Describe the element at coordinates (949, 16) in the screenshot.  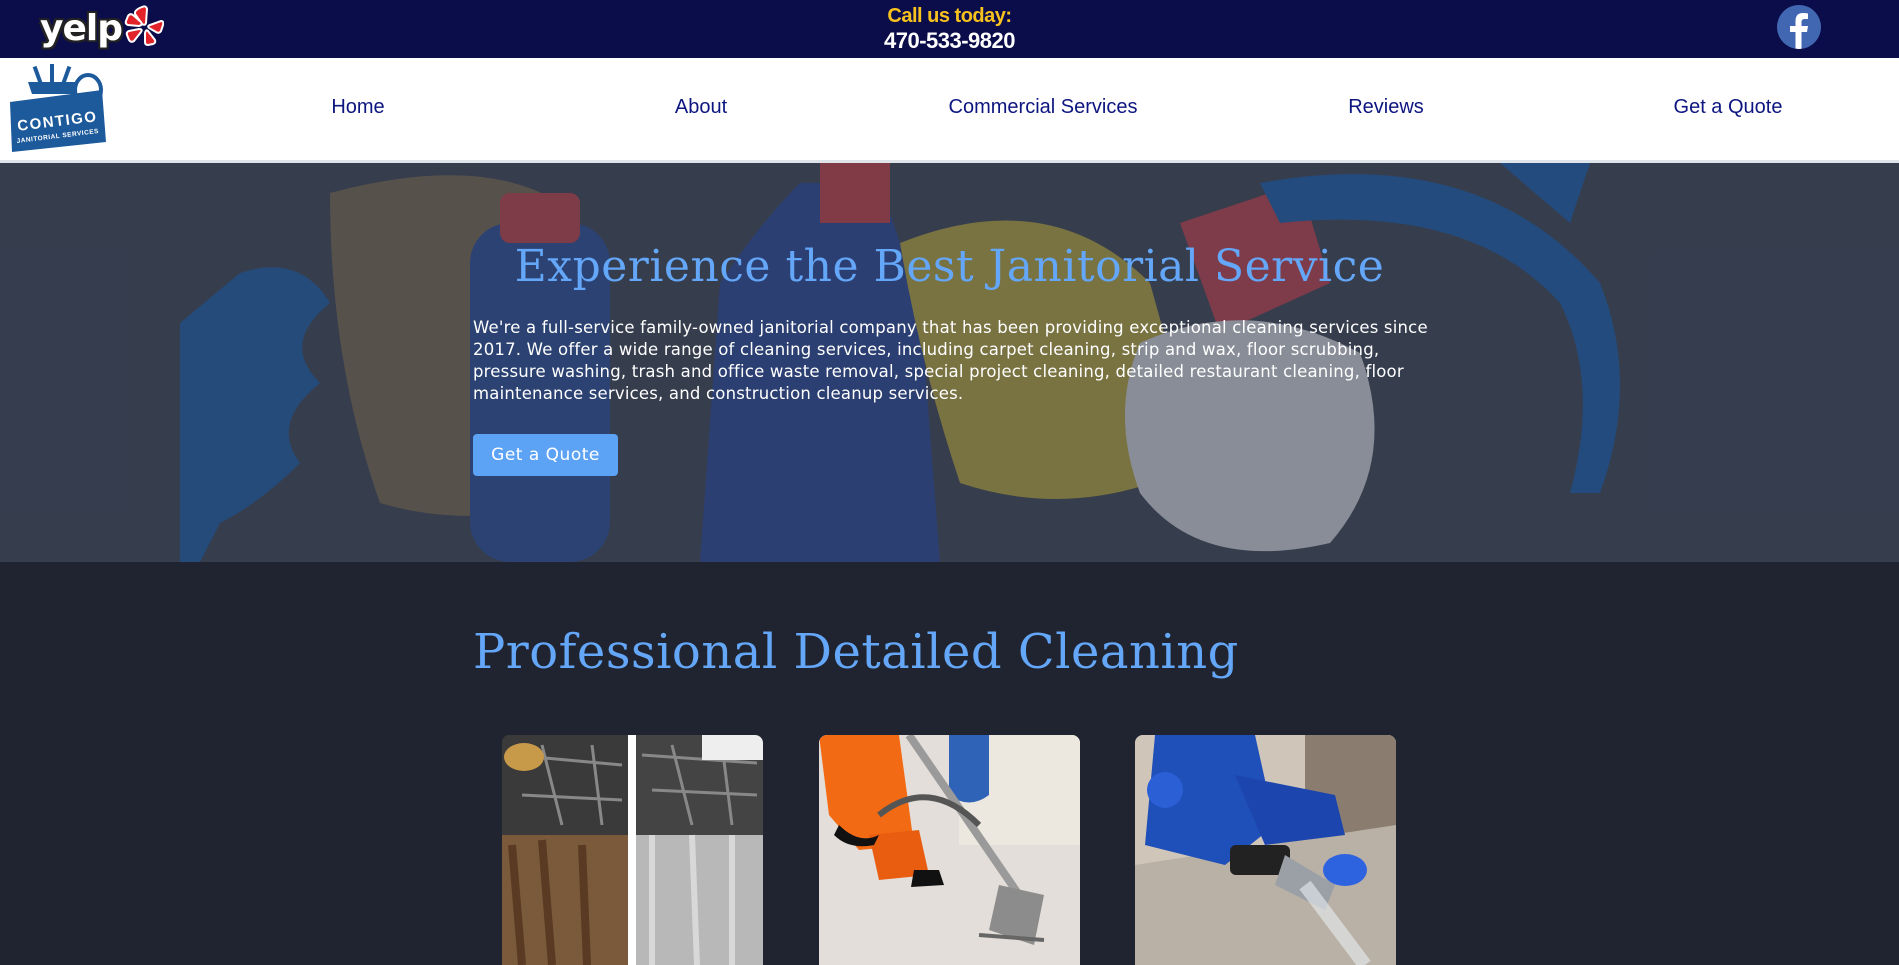
I see `call-us-label: Call us today:` at that location.